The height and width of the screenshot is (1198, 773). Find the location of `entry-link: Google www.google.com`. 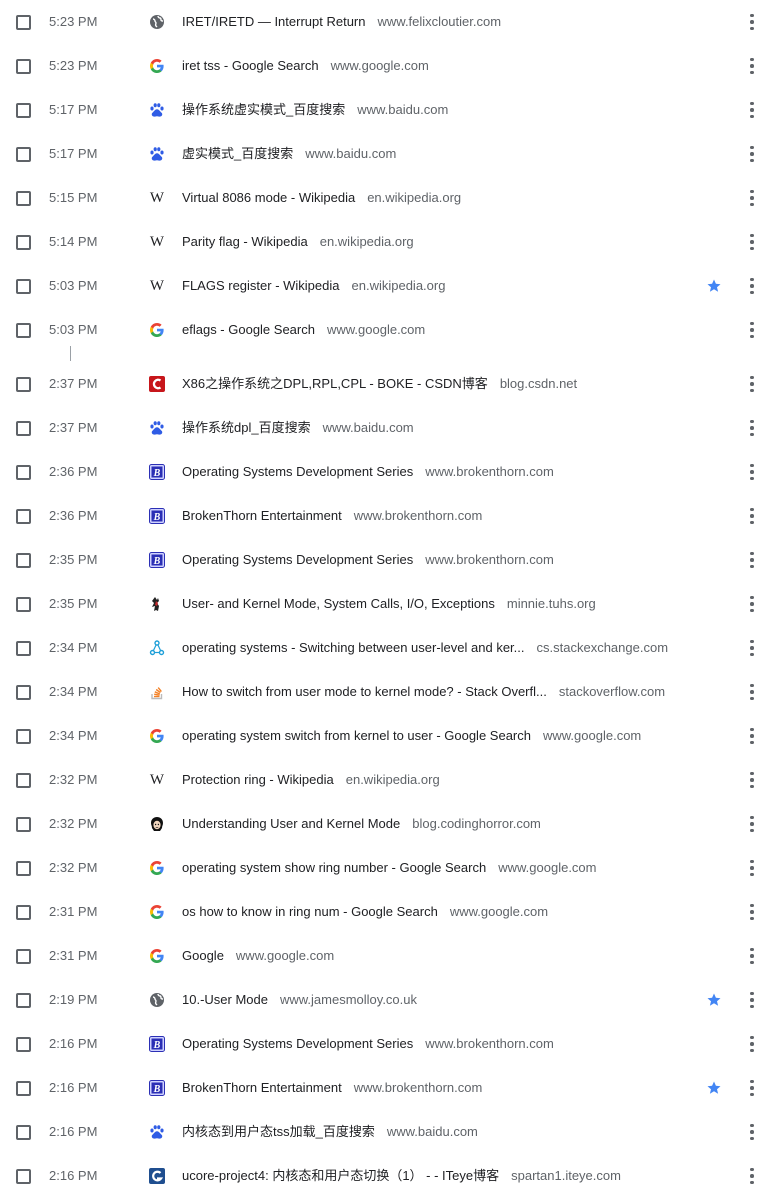

entry-link: Google www.google.com is located at coordinates (258, 956).